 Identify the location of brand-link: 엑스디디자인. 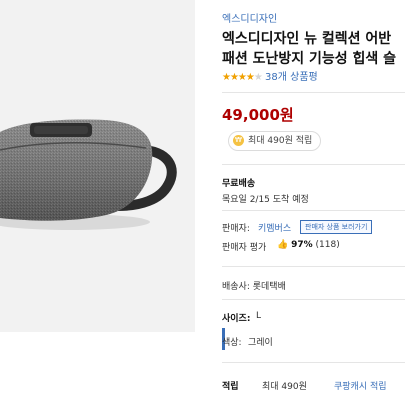
(249, 17).